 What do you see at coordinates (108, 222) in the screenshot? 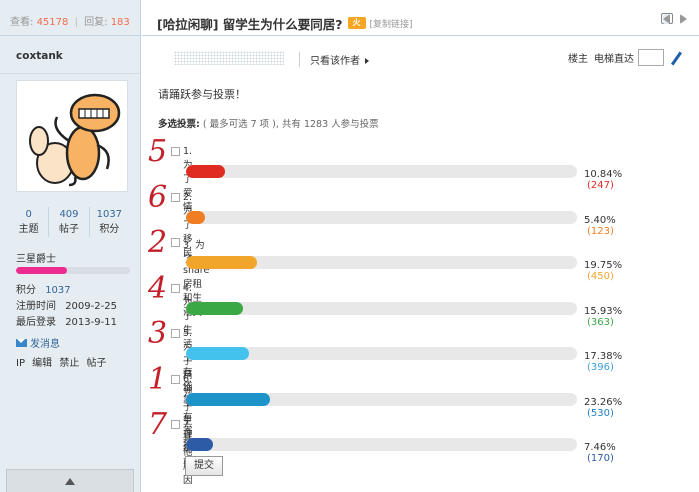
I see `user-count-points: 1037 积分` at bounding box center [108, 222].